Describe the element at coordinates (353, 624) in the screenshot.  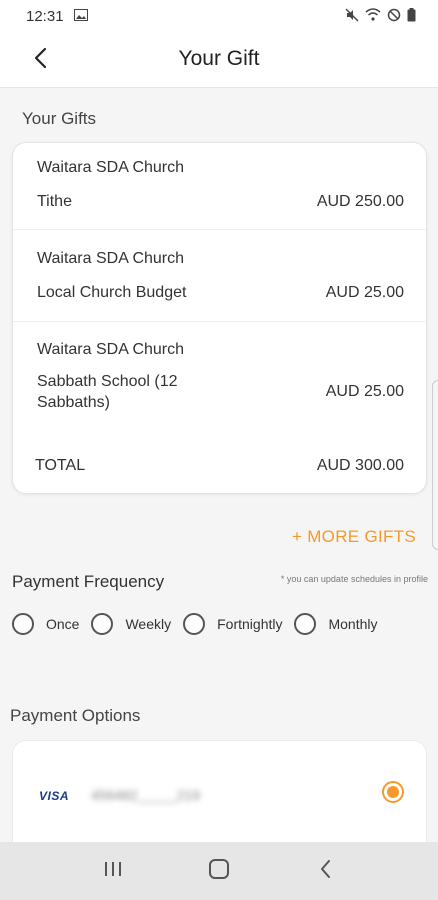
I see `frequency-option-label: Monthly` at that location.